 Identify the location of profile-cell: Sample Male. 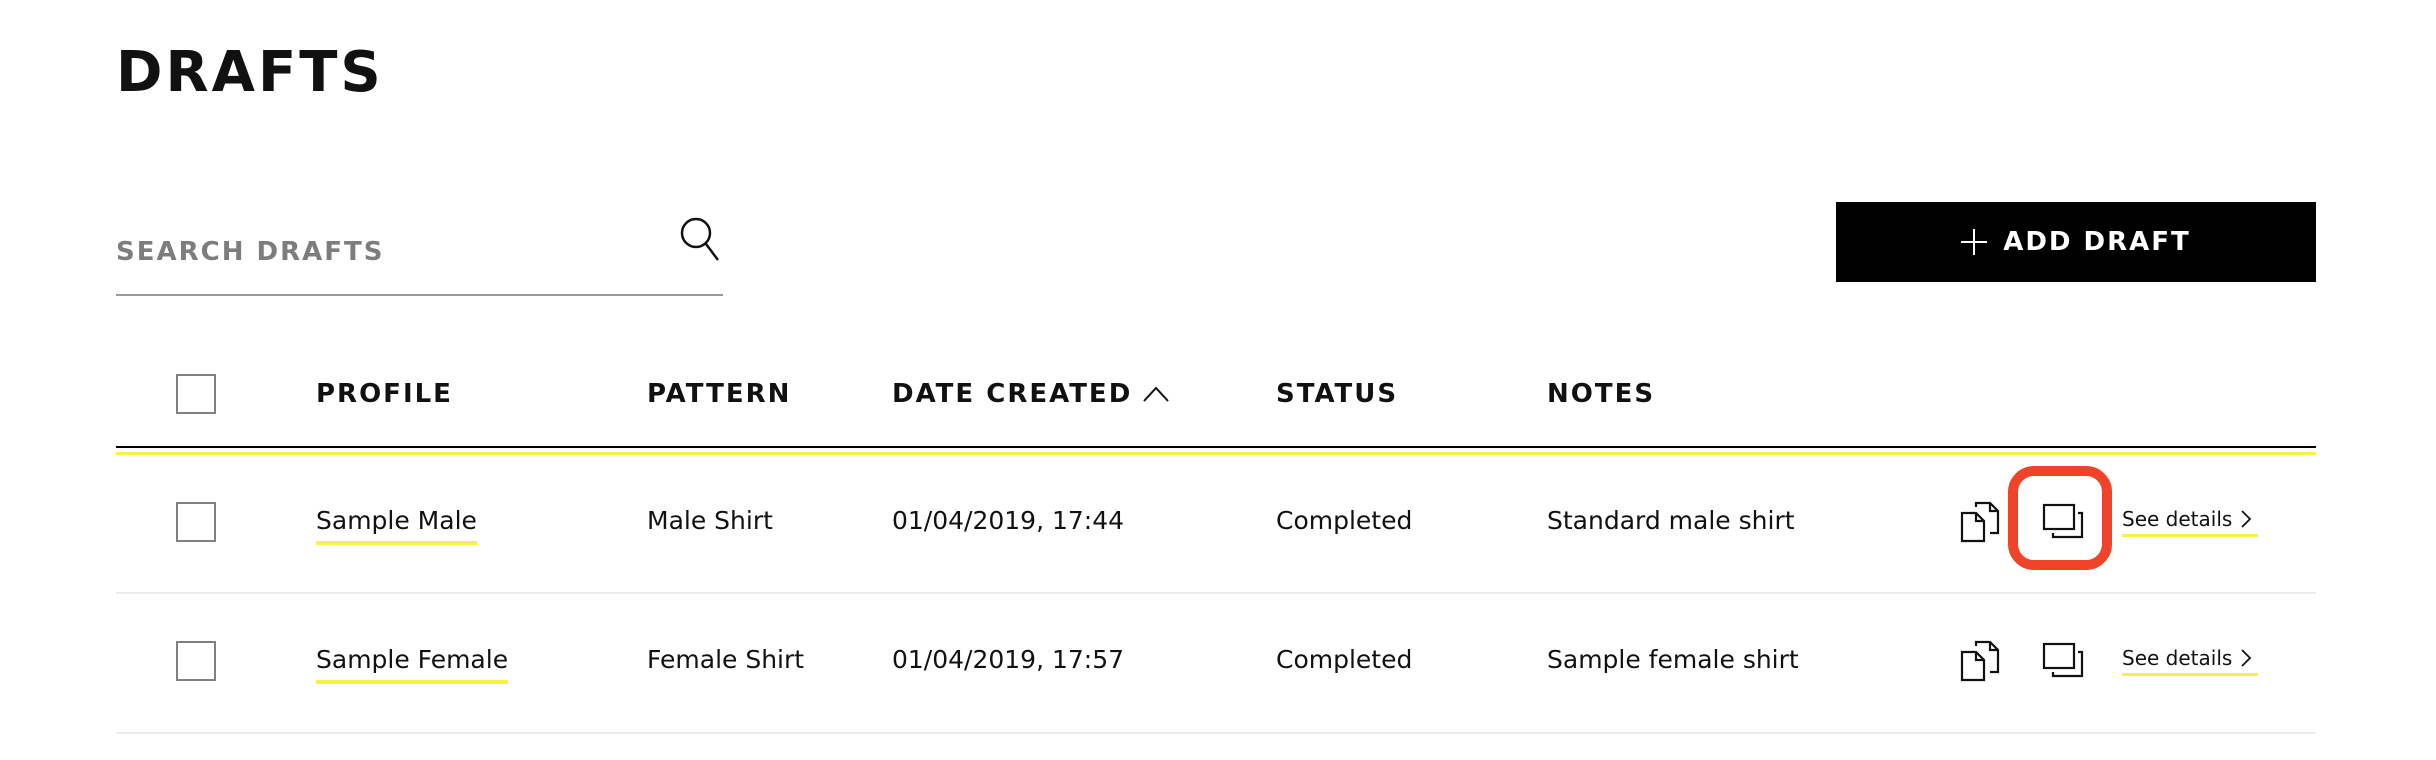
(396, 525).